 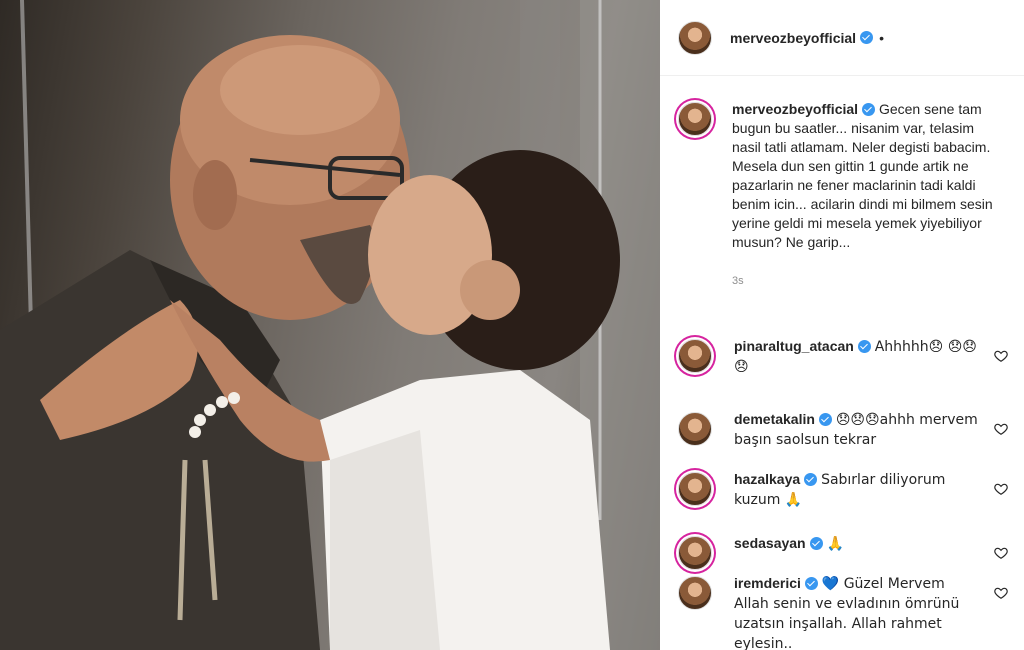 I want to click on caption-timestamp: 3s, so click(x=867, y=281).